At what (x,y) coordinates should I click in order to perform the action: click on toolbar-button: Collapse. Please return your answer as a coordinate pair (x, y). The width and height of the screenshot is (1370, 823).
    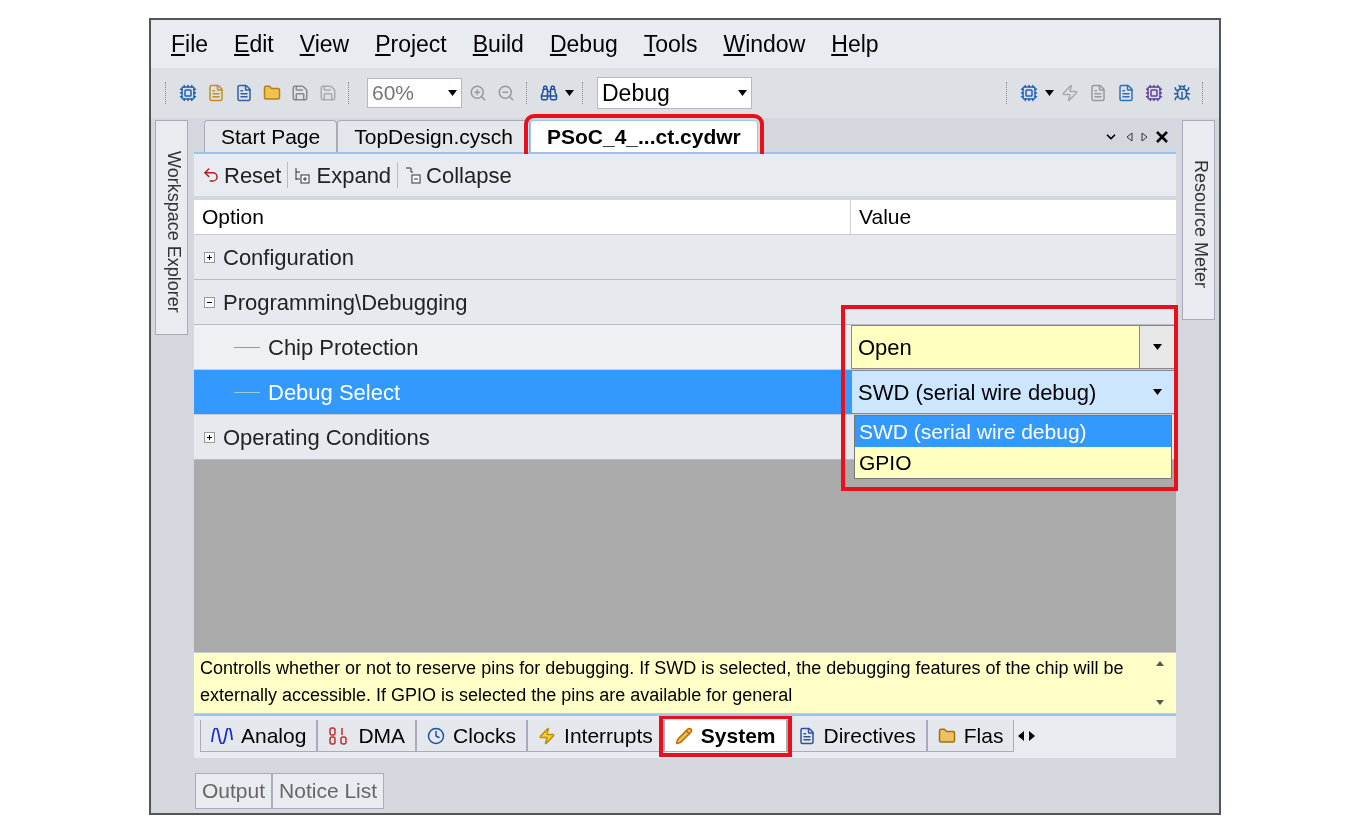
    Looking at the image, I should click on (458, 175).